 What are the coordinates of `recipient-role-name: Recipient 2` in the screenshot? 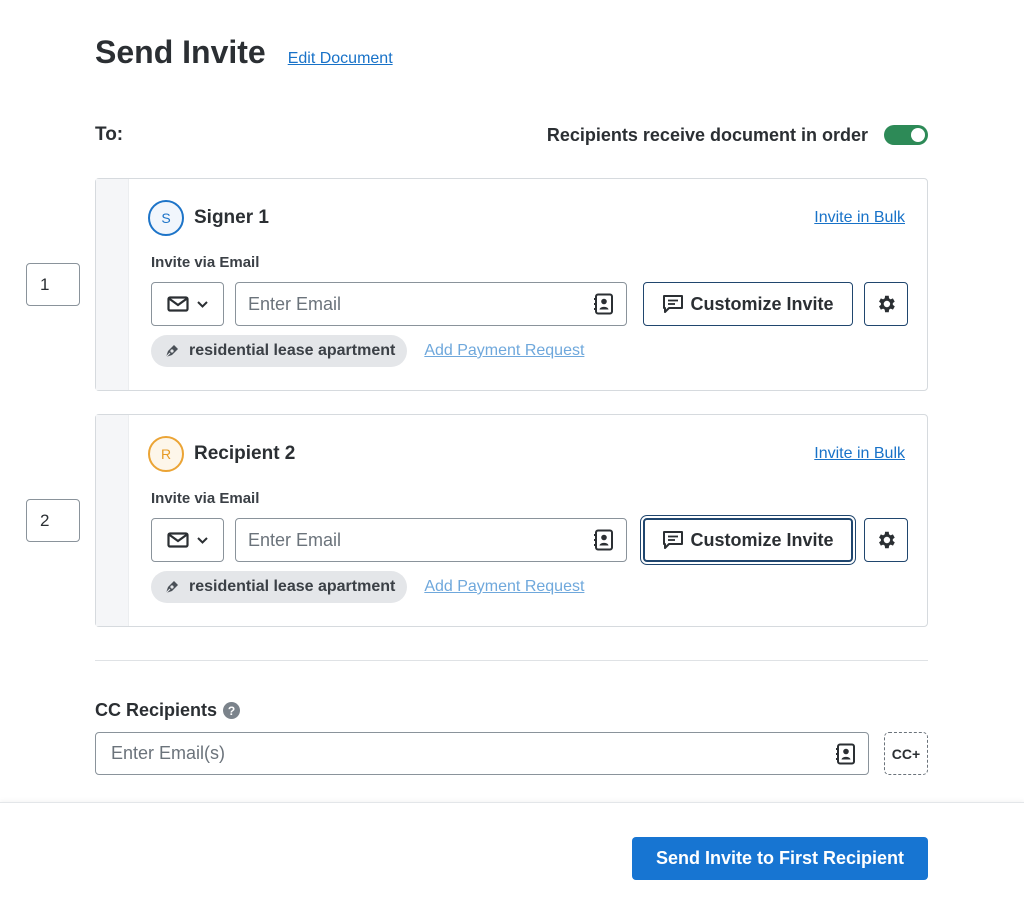 It's located at (244, 454).